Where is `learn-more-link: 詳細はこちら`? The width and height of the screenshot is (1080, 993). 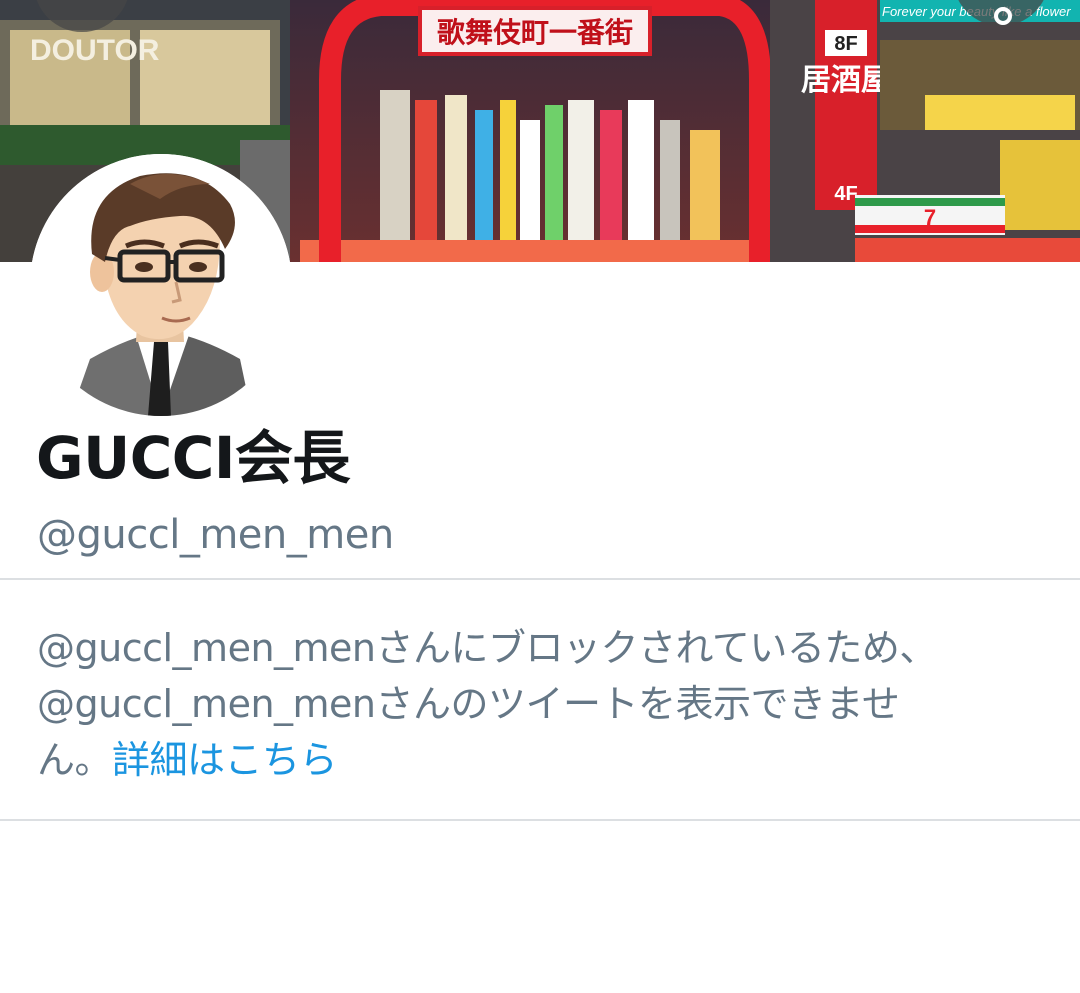
learn-more-link: 詳細はこちら is located at coordinates (225, 760).